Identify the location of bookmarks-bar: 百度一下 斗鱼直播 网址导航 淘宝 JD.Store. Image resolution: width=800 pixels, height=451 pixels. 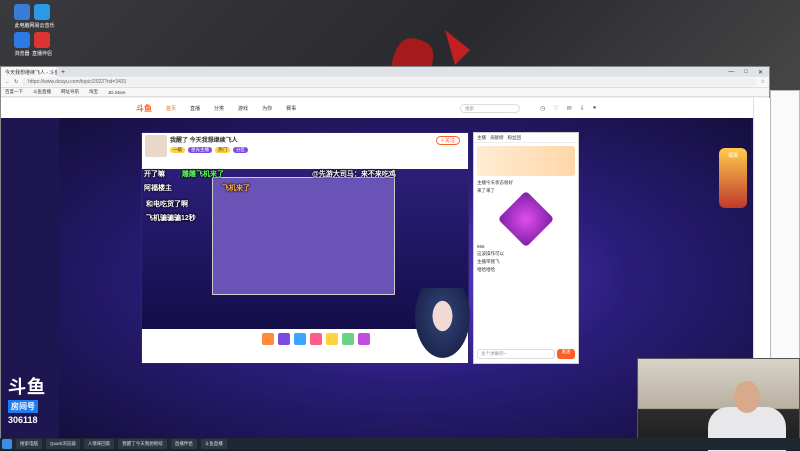
(385, 92).